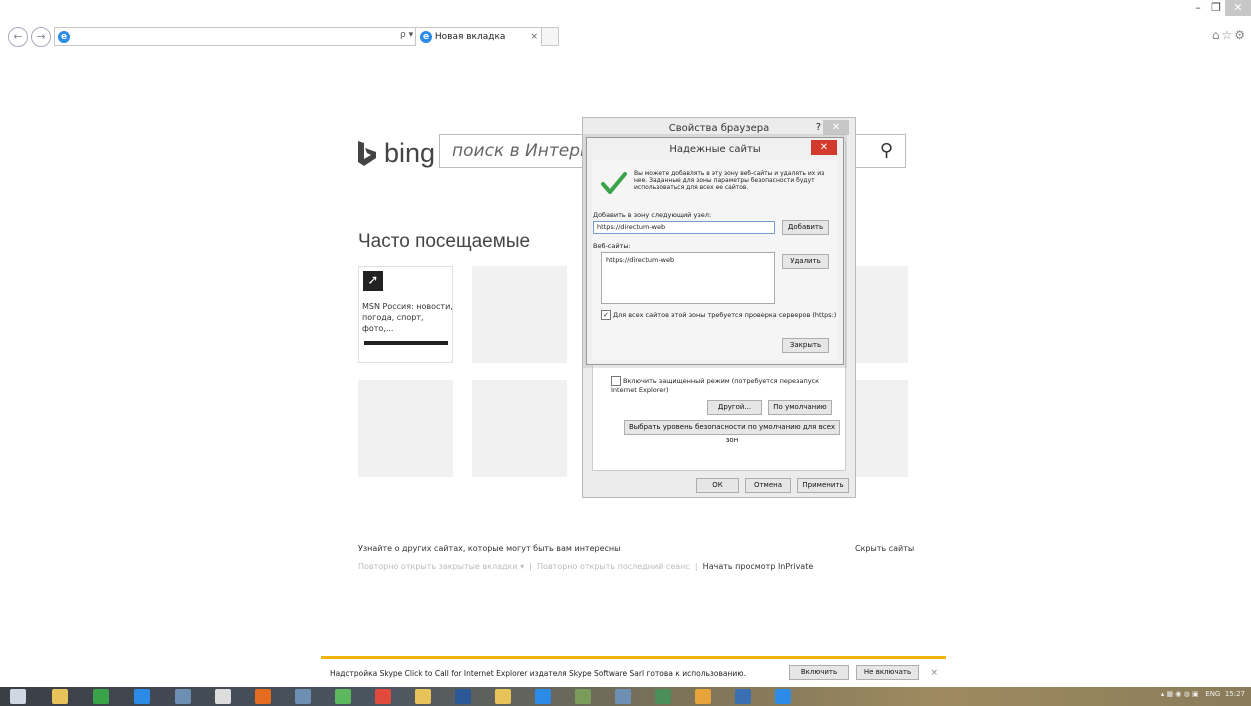  Describe the element at coordinates (758, 566) in the screenshot. I see `inprivate-link: Начать просмотр InPrivate` at that location.